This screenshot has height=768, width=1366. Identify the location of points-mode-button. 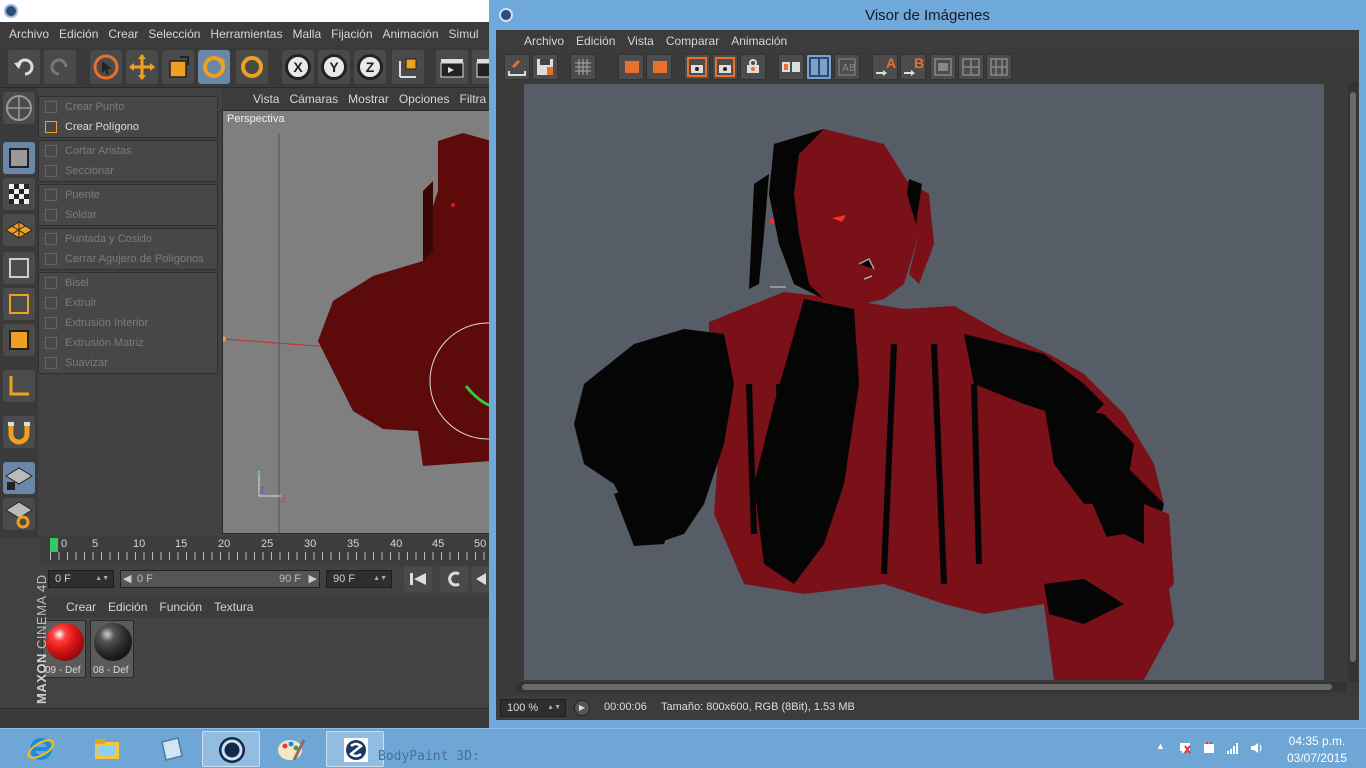
(19, 268).